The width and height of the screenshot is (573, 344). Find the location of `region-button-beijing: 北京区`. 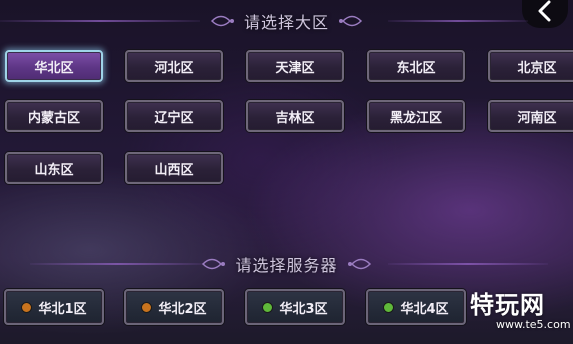

region-button-beijing: 北京区 is located at coordinates (530, 66).